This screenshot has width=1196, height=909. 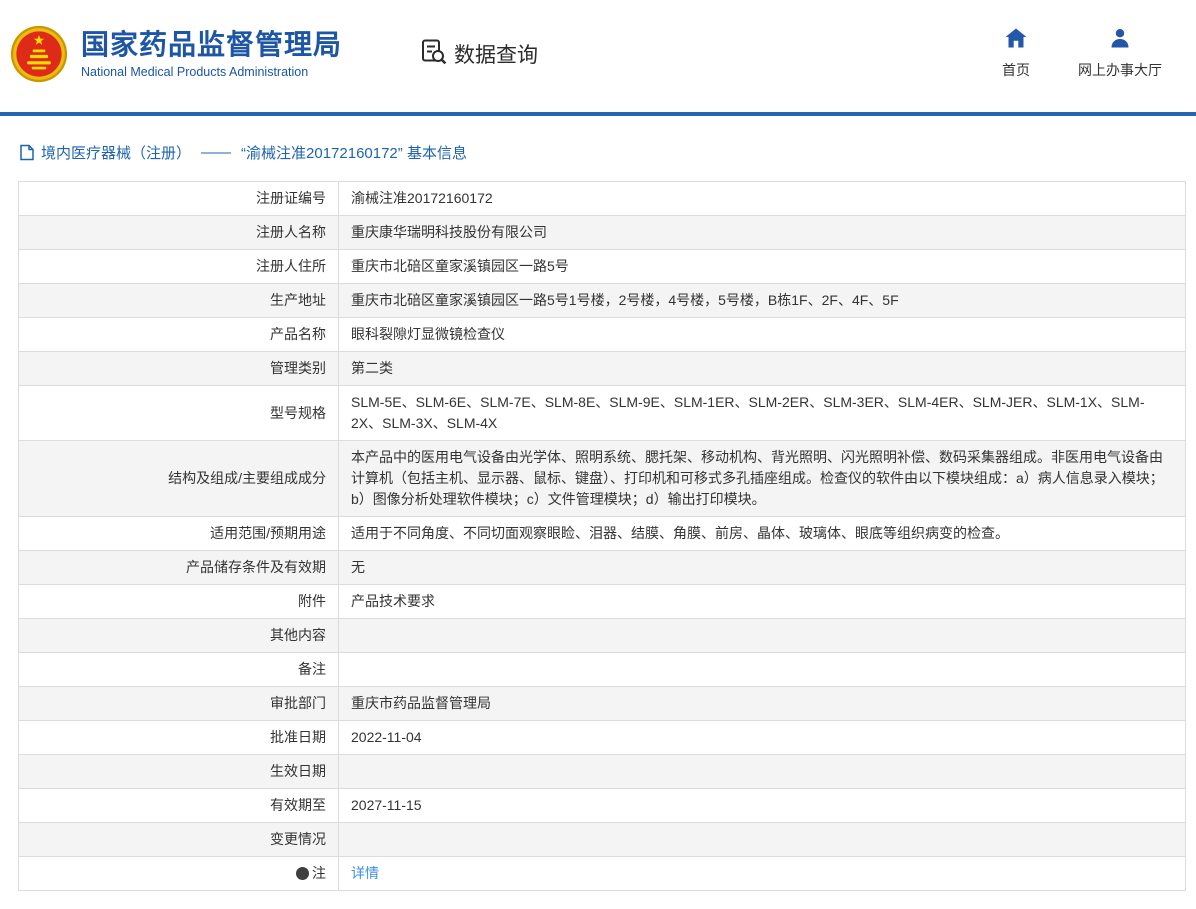 I want to click on breadcrumb-category: 境内医疗器械（注册）, so click(x=116, y=153).